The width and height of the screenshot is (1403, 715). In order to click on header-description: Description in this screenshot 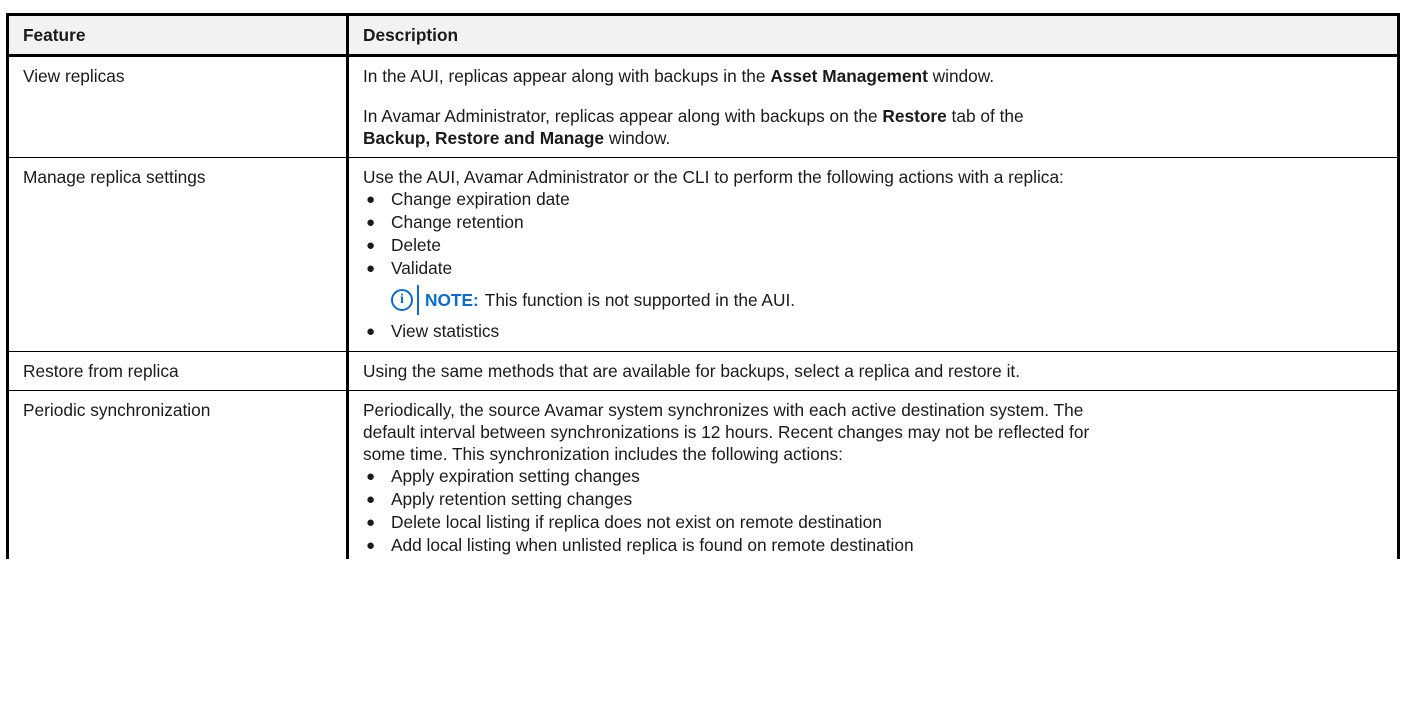, I will do `click(873, 35)`.